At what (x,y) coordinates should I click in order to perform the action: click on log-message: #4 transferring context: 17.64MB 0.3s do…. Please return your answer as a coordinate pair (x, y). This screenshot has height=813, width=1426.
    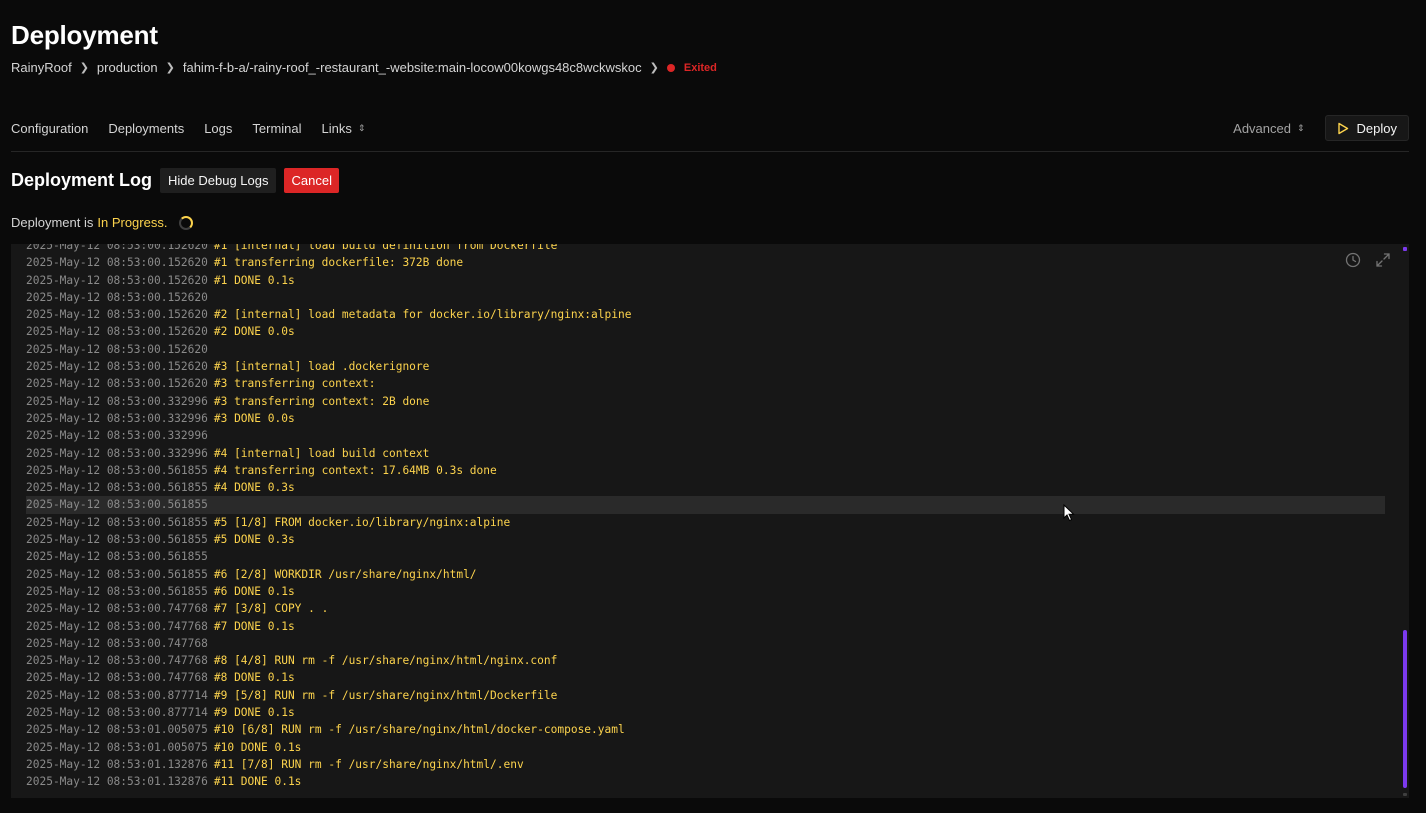
    Looking at the image, I should click on (355, 470).